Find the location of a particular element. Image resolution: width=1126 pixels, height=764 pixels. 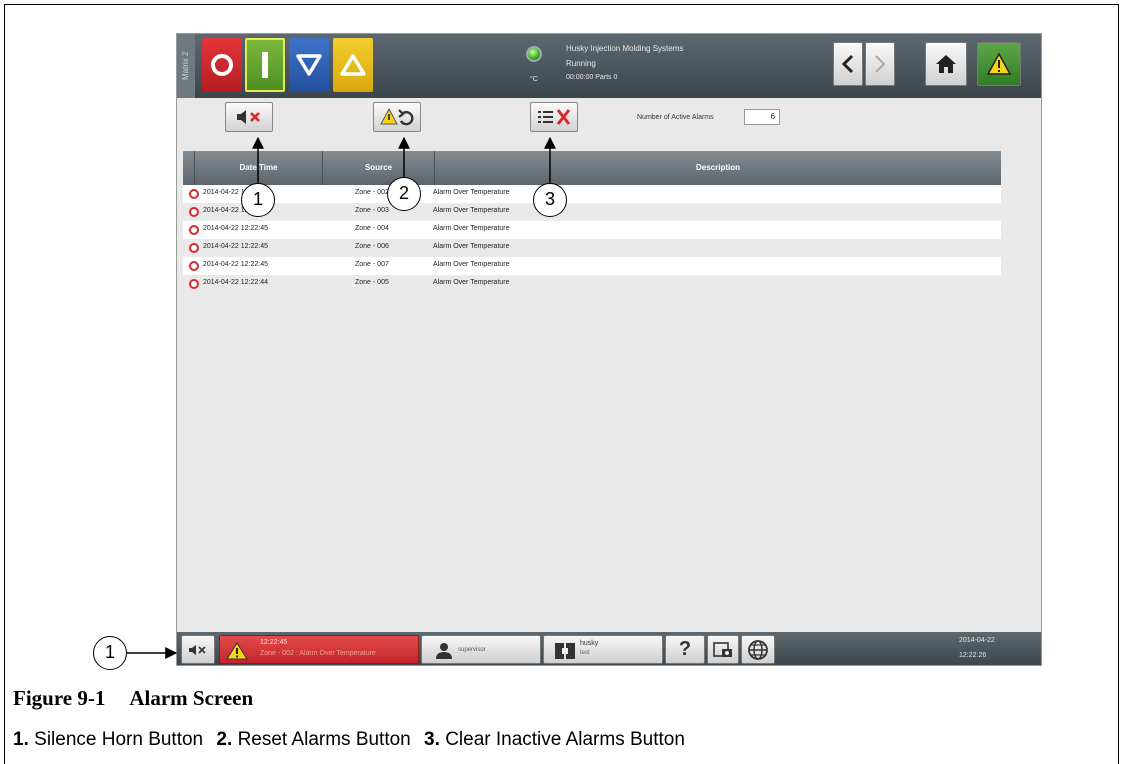

system-date: 2014-04-22 is located at coordinates (977, 640).